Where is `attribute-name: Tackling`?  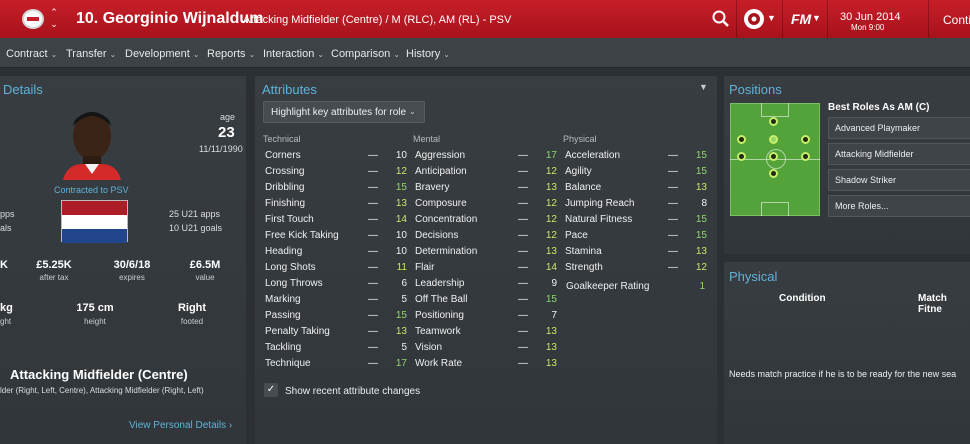 attribute-name: Tackling is located at coordinates (283, 347).